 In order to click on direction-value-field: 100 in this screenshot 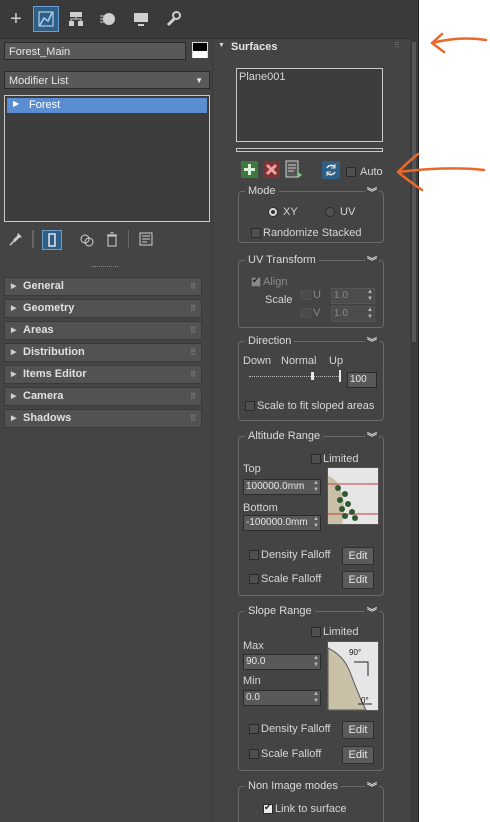, I will do `click(362, 380)`.